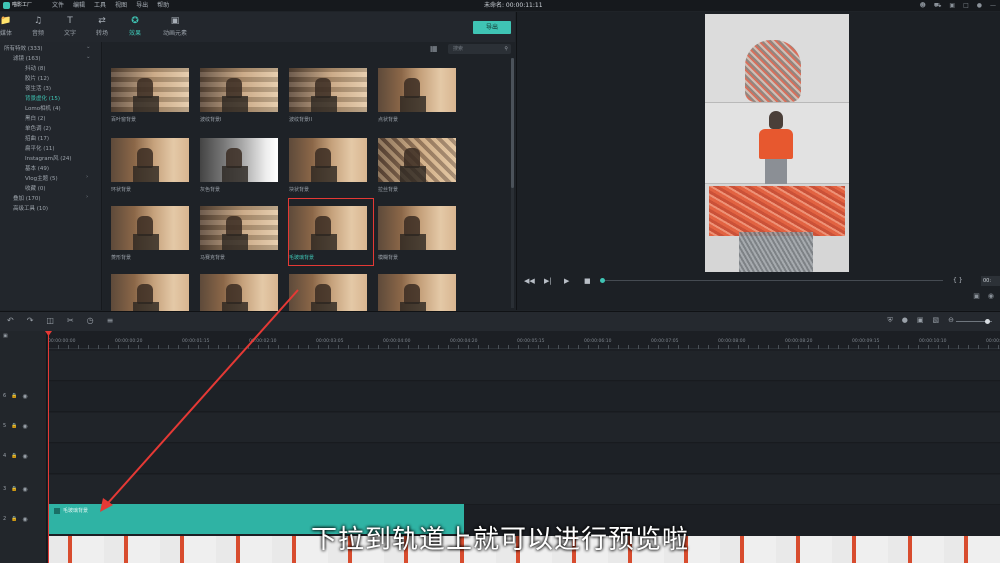 This screenshot has height=563, width=1000. What do you see at coordinates (121, 5) in the screenshot?
I see `menu-view: 视图` at bounding box center [121, 5].